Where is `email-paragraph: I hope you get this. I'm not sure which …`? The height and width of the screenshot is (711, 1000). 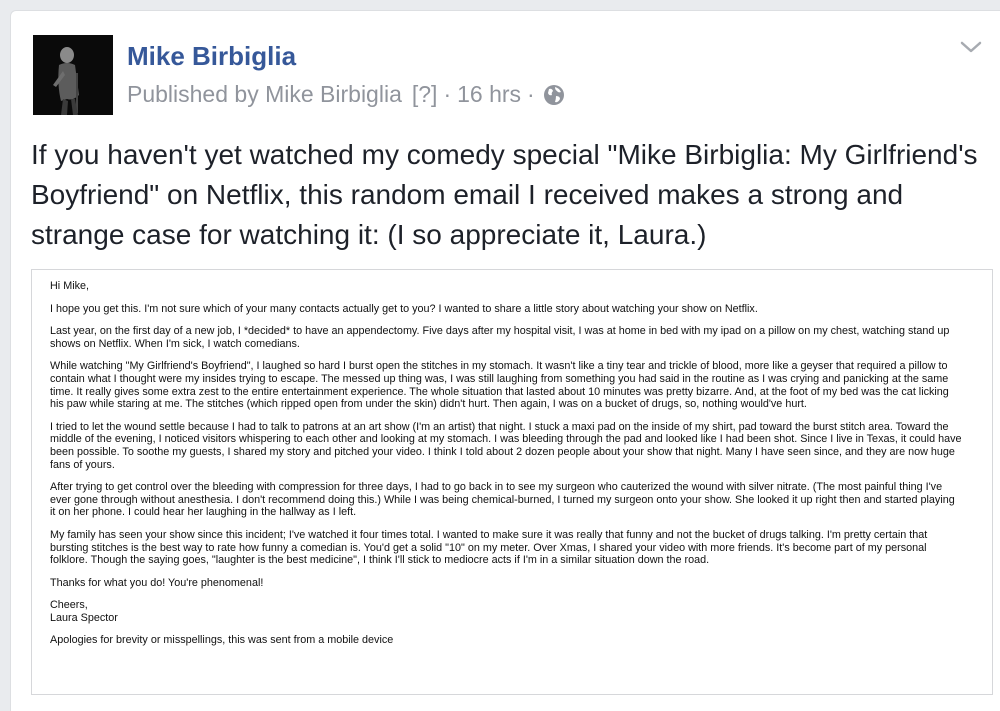
email-paragraph: I hope you get this. I'm not sure which … is located at coordinates (512, 309).